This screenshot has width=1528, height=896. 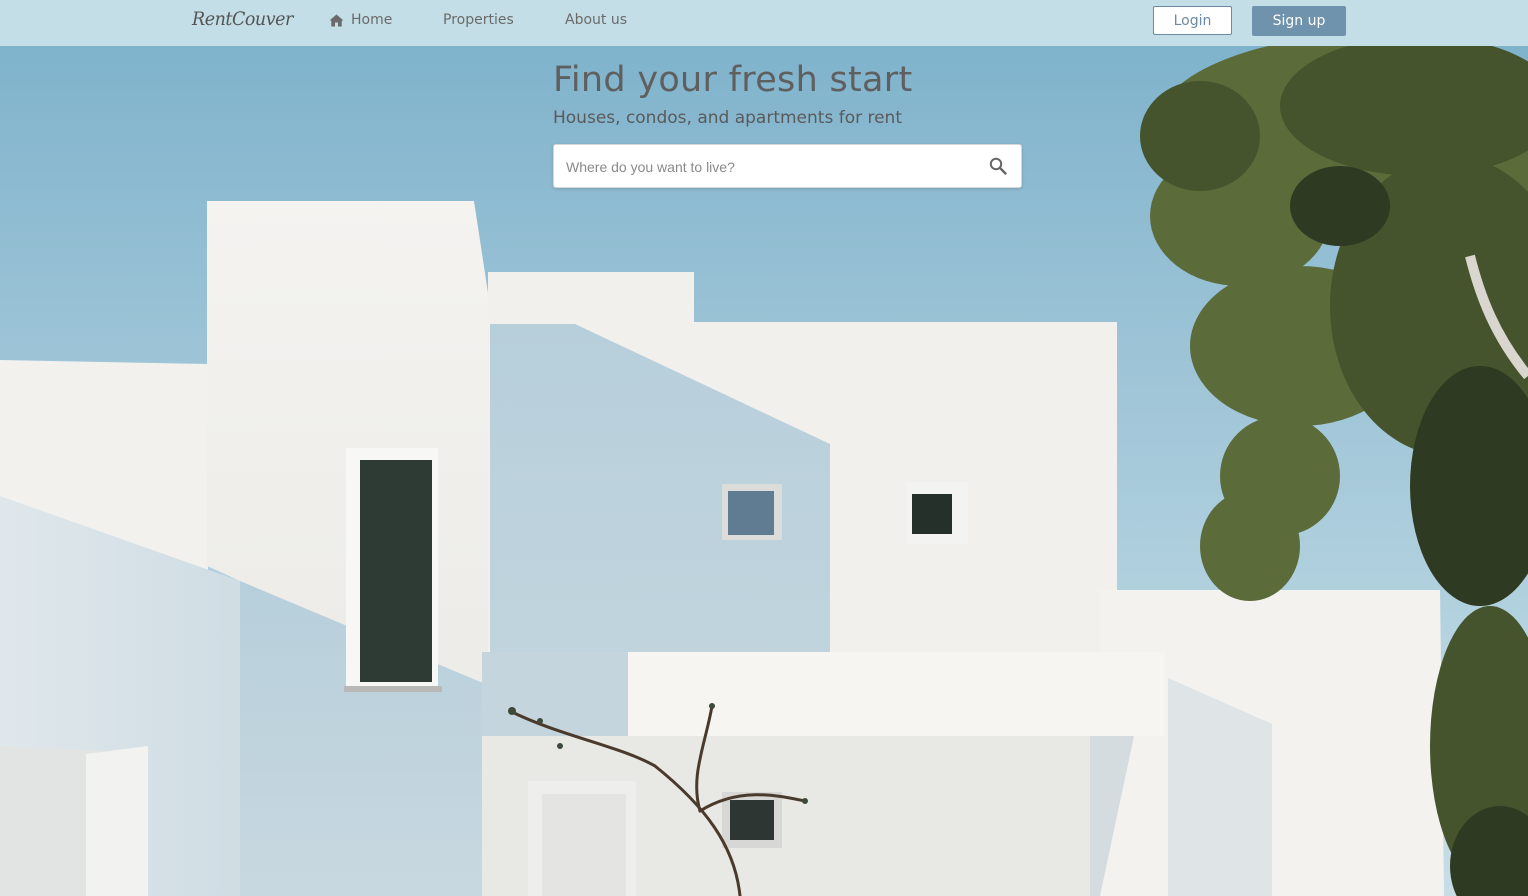 I want to click on nav-about-link: About us, so click(x=596, y=20).